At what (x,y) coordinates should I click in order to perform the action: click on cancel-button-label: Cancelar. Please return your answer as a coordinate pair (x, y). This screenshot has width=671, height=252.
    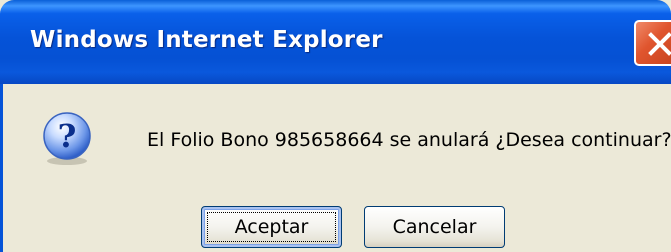
    Looking at the image, I should click on (434, 227).